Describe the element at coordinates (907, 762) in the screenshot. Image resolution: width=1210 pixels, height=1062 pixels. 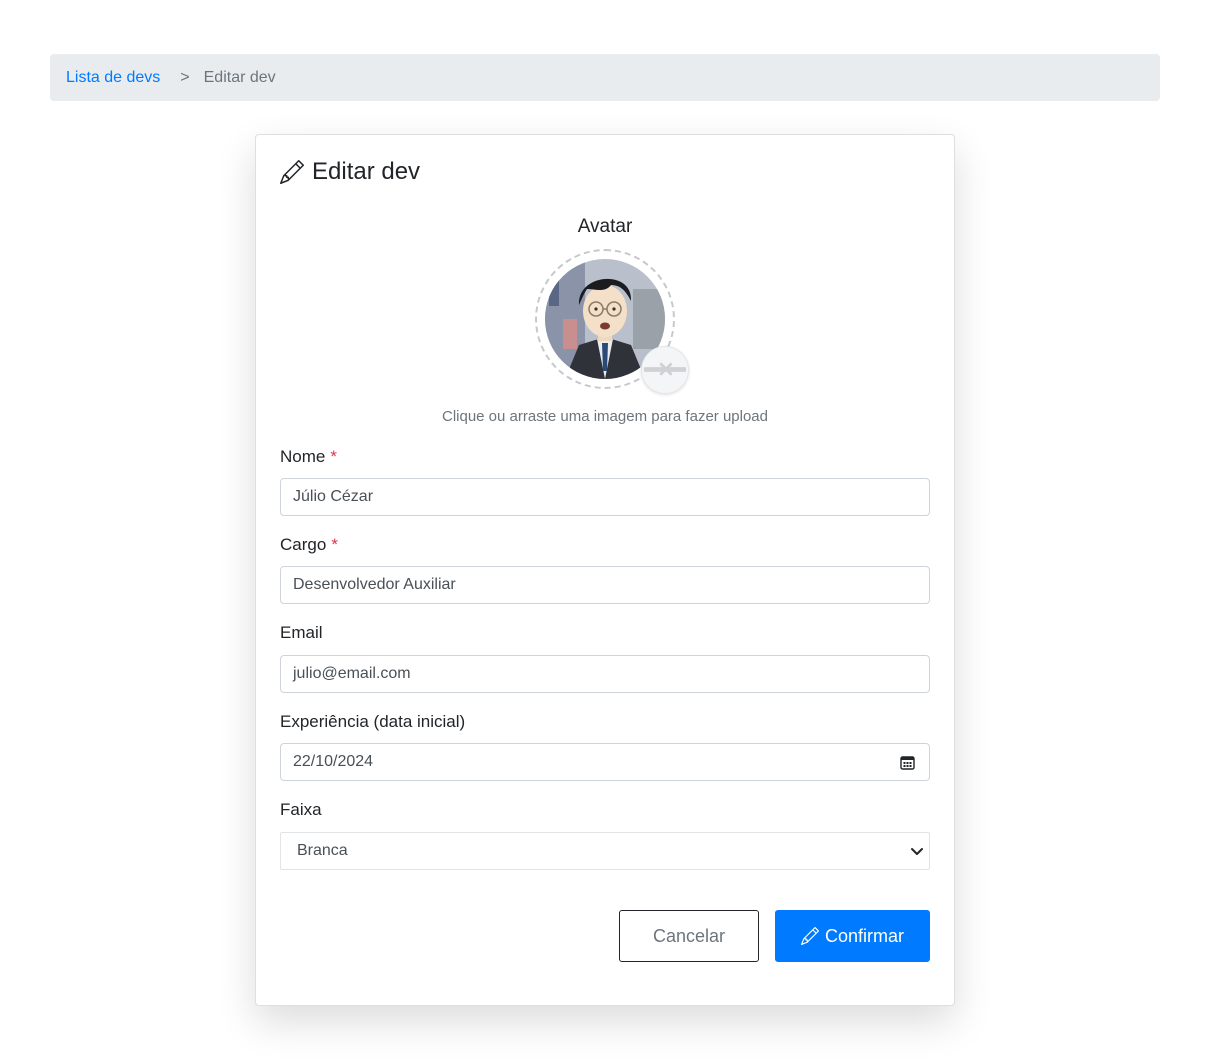
I see `calendar-icon` at that location.